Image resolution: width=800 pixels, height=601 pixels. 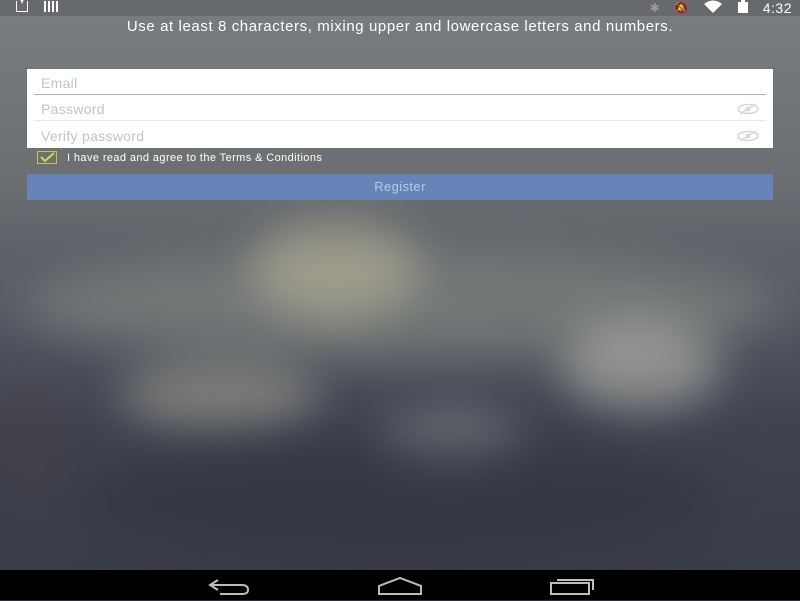 I want to click on battery-icon, so click(x=743, y=8).